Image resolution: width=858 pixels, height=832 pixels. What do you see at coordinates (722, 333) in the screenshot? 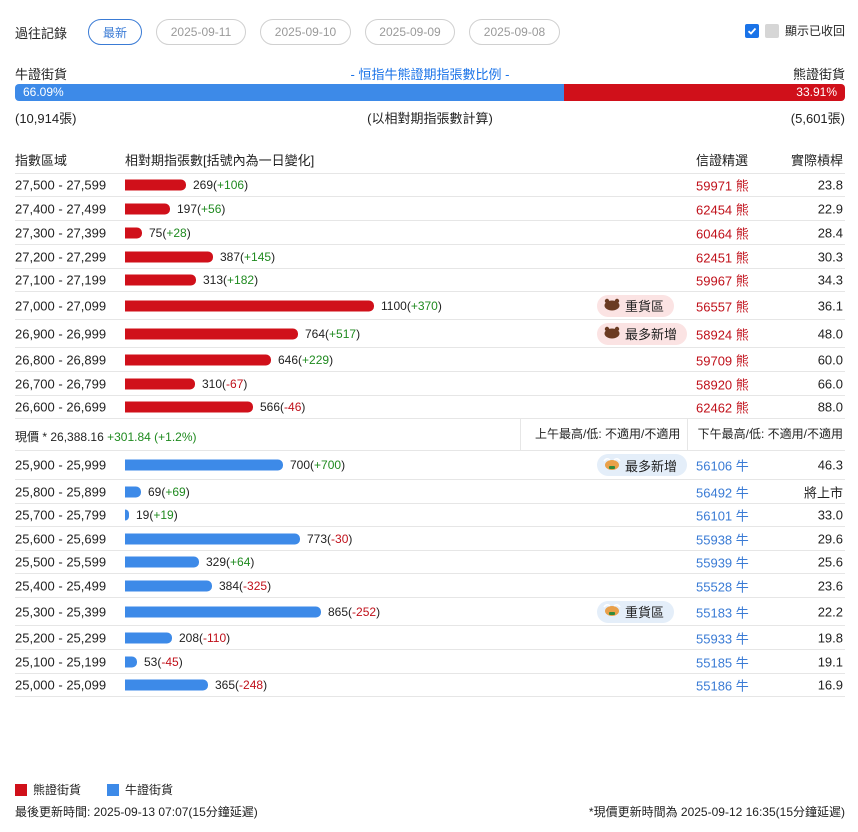
I see `warrant-code-link: 58924 熊` at bounding box center [722, 333].